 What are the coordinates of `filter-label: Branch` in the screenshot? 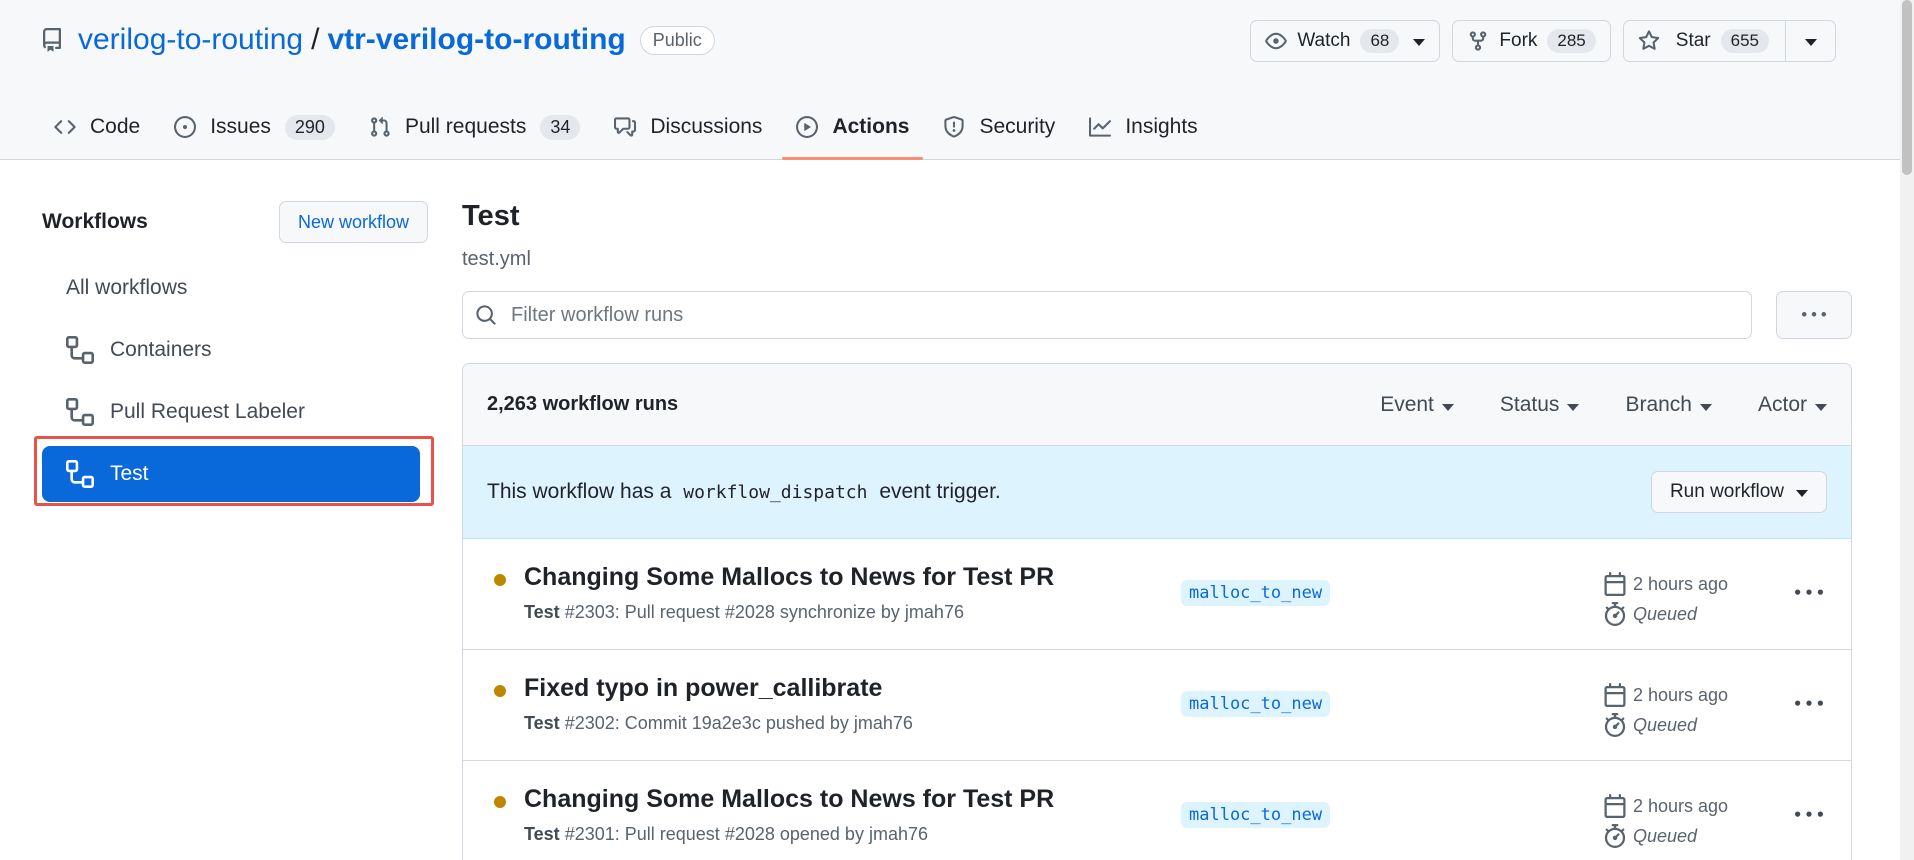 It's located at (1658, 404).